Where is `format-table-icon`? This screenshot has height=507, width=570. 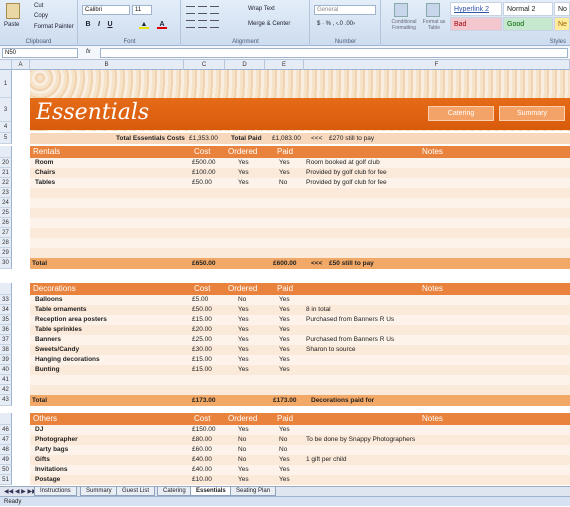
format-table-icon is located at coordinates (433, 10).